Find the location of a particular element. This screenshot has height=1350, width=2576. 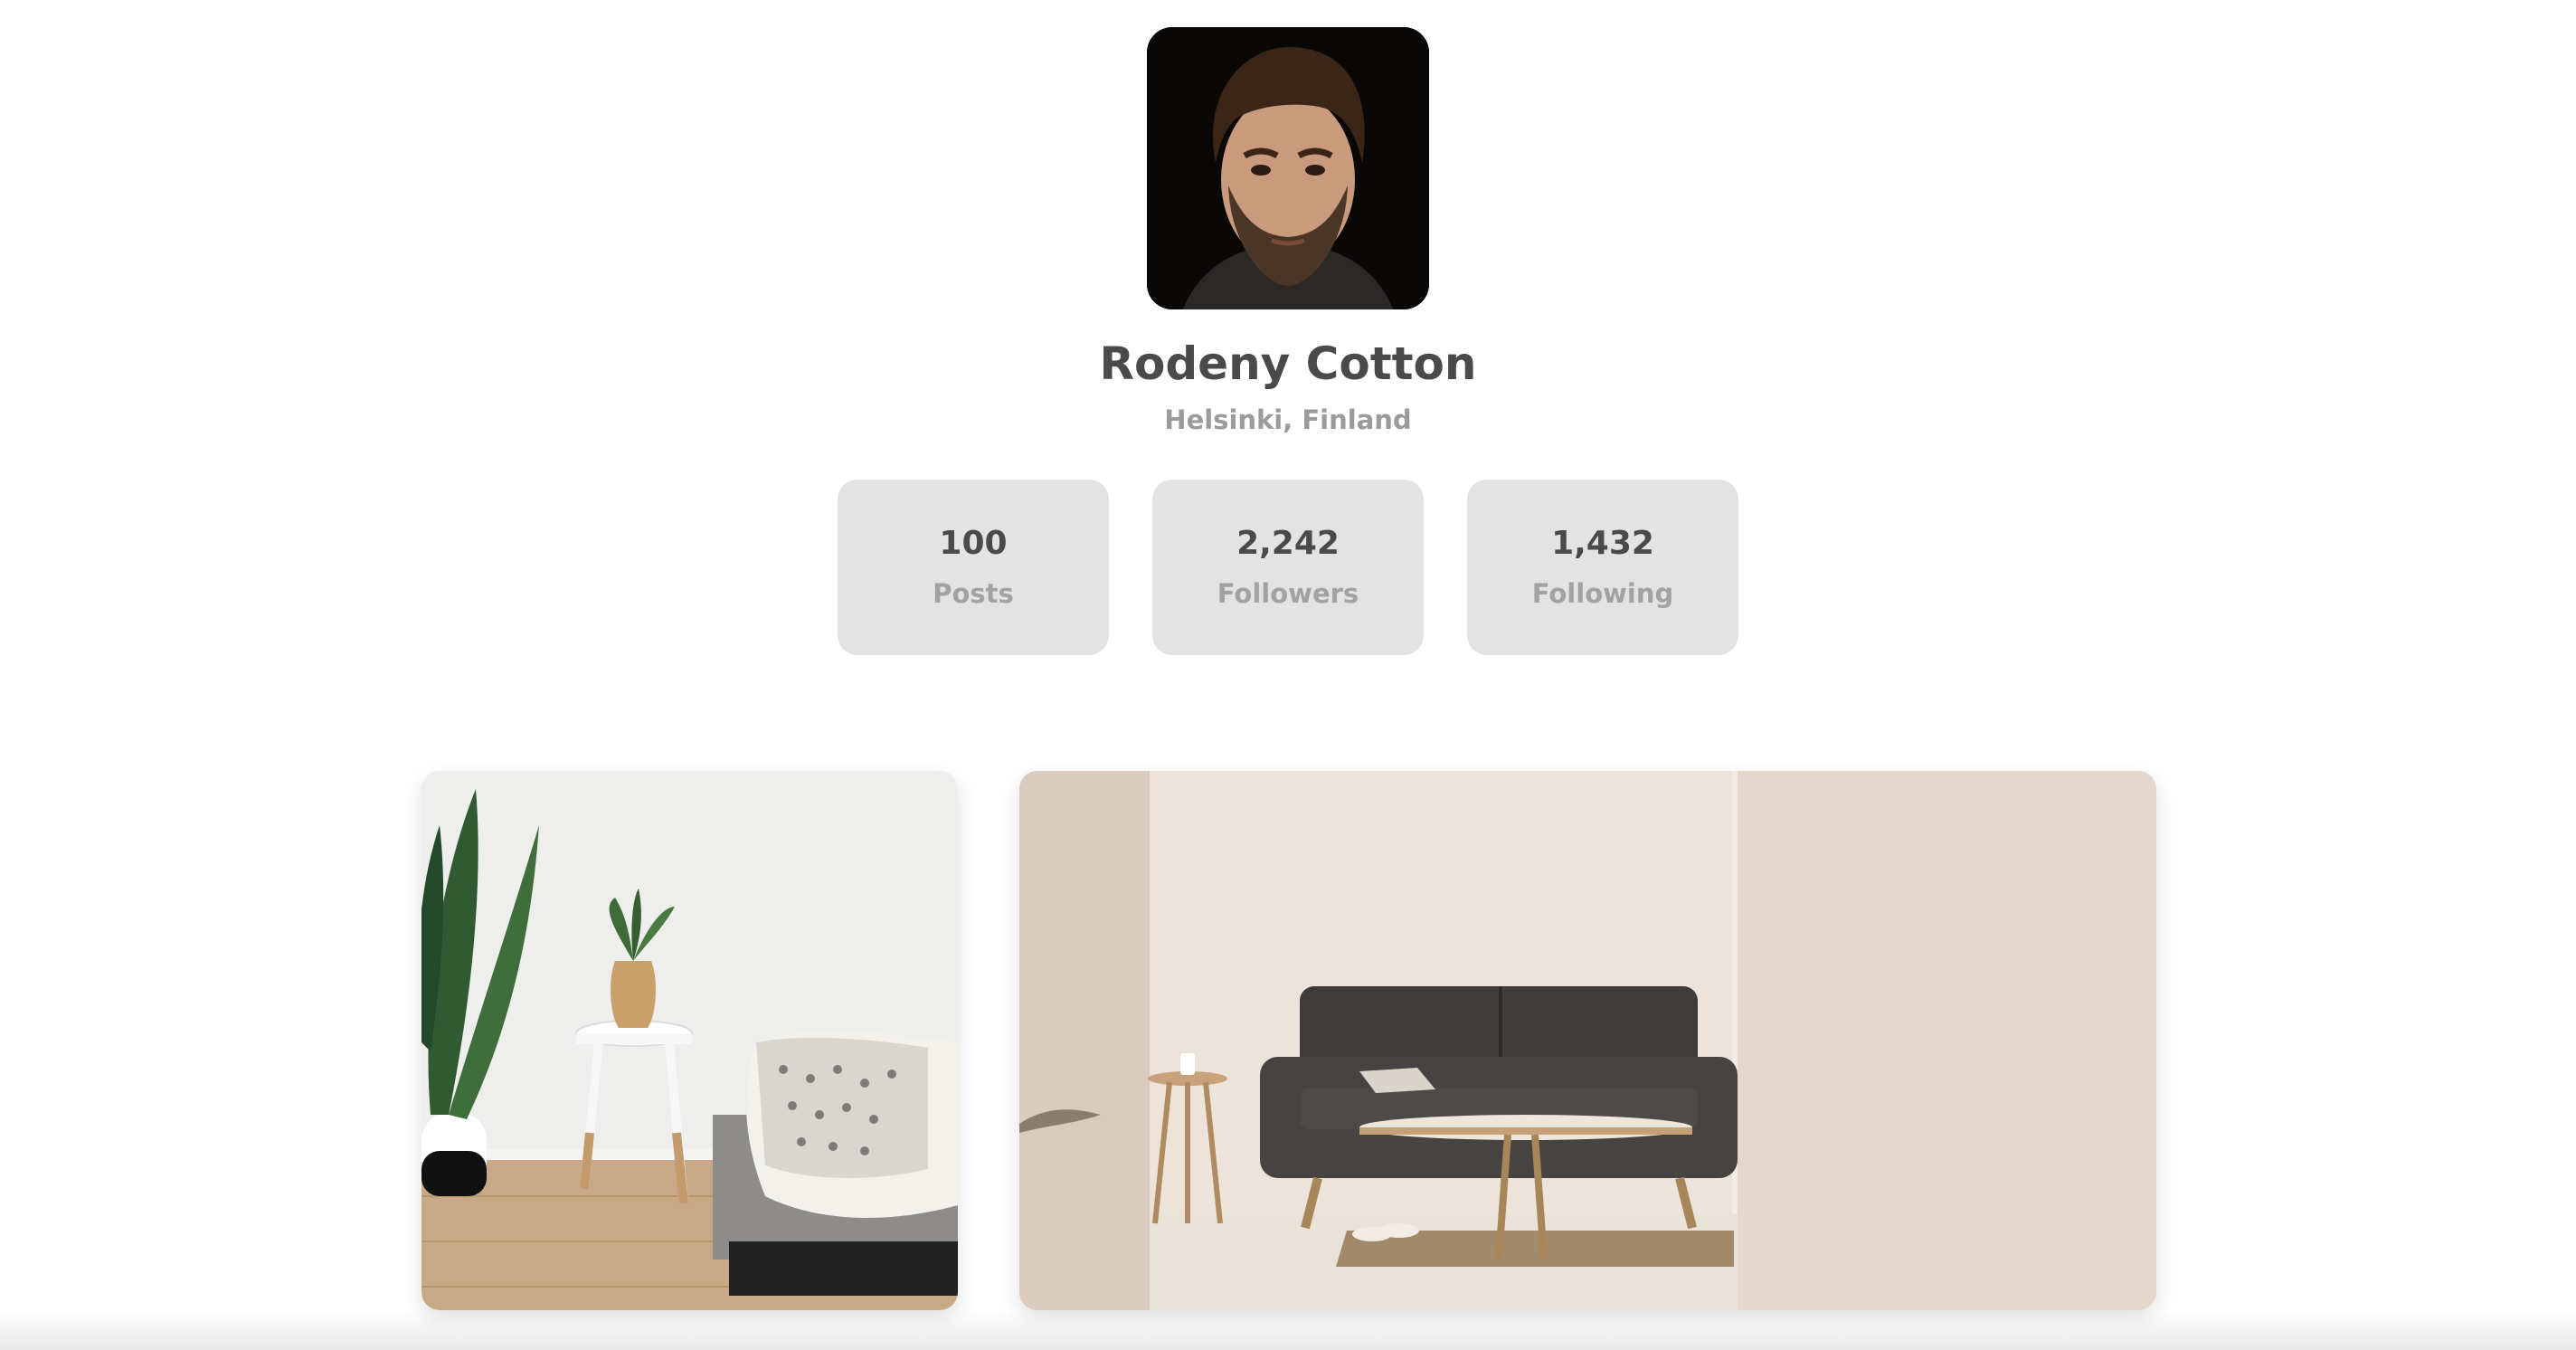

avatar-image is located at coordinates (1288, 168).